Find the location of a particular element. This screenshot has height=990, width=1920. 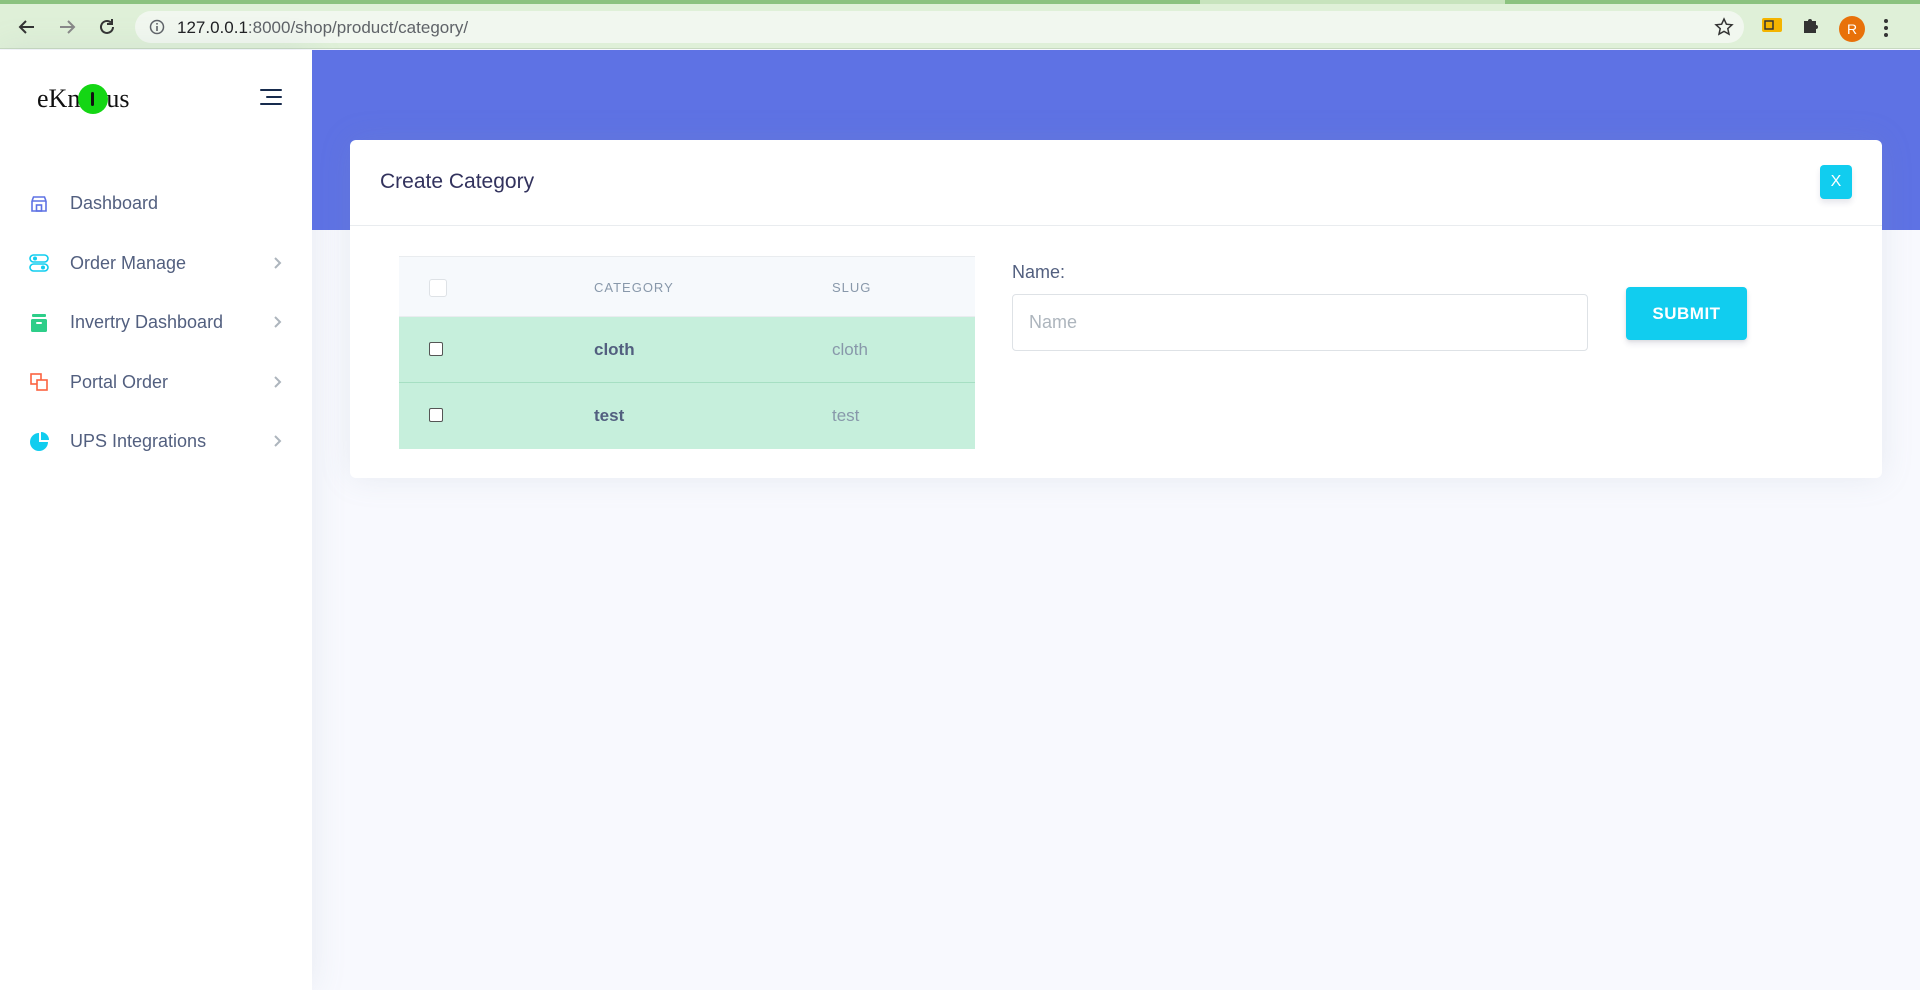

cell-slug: test is located at coordinates (846, 415).